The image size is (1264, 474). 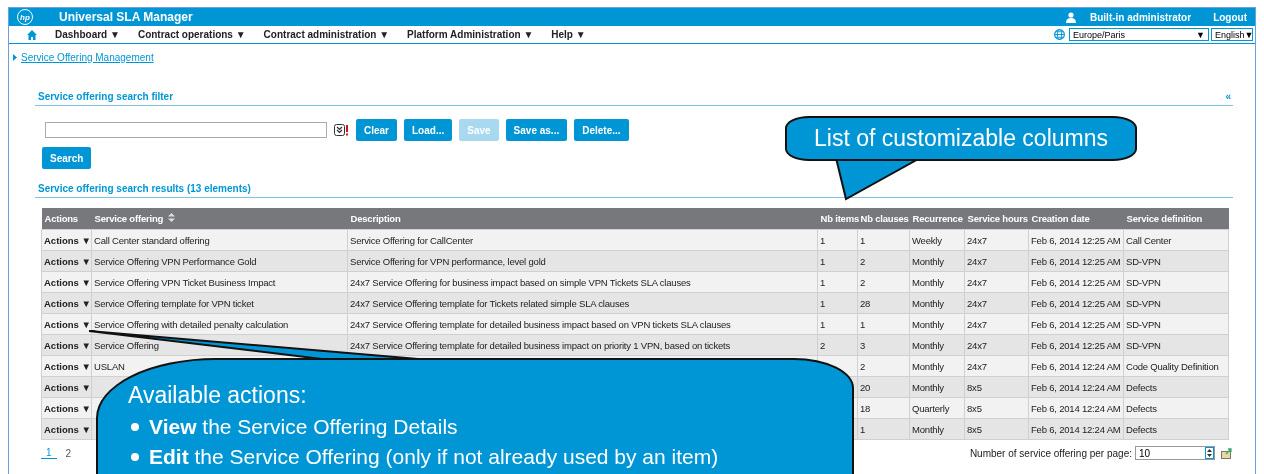 What do you see at coordinates (568, 34) in the screenshot?
I see `nav-menu: Help ▼` at bounding box center [568, 34].